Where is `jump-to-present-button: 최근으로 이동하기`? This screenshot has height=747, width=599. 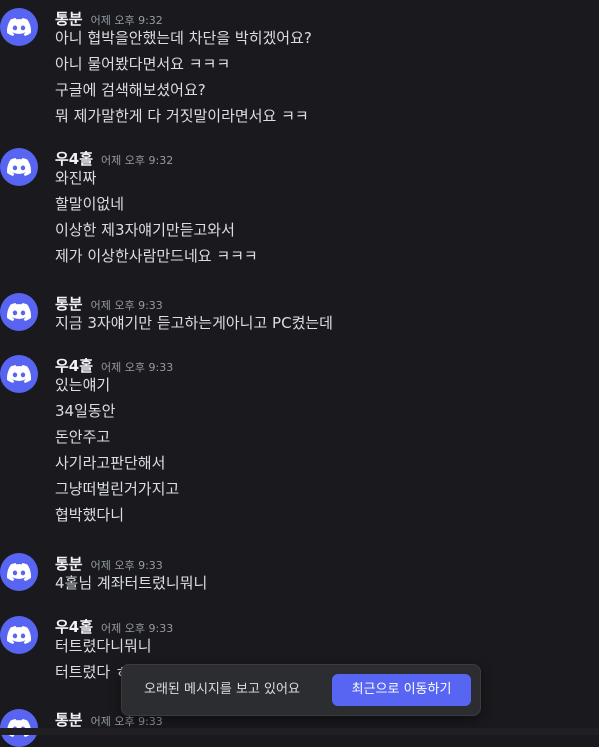 jump-to-present-button: 최근으로 이동하기 is located at coordinates (401, 690).